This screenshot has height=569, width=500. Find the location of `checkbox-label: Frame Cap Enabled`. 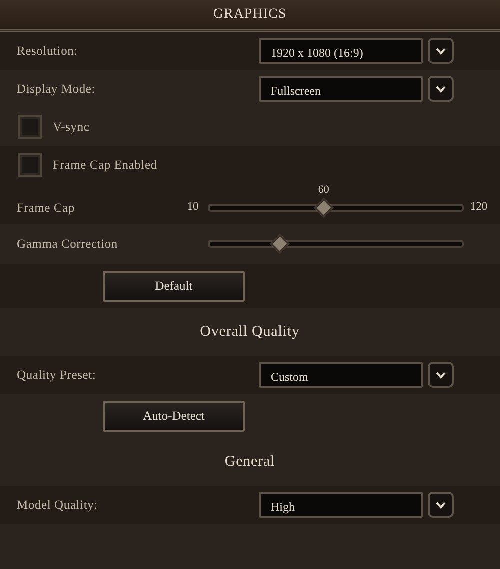

checkbox-label: Frame Cap Enabled is located at coordinates (105, 165).